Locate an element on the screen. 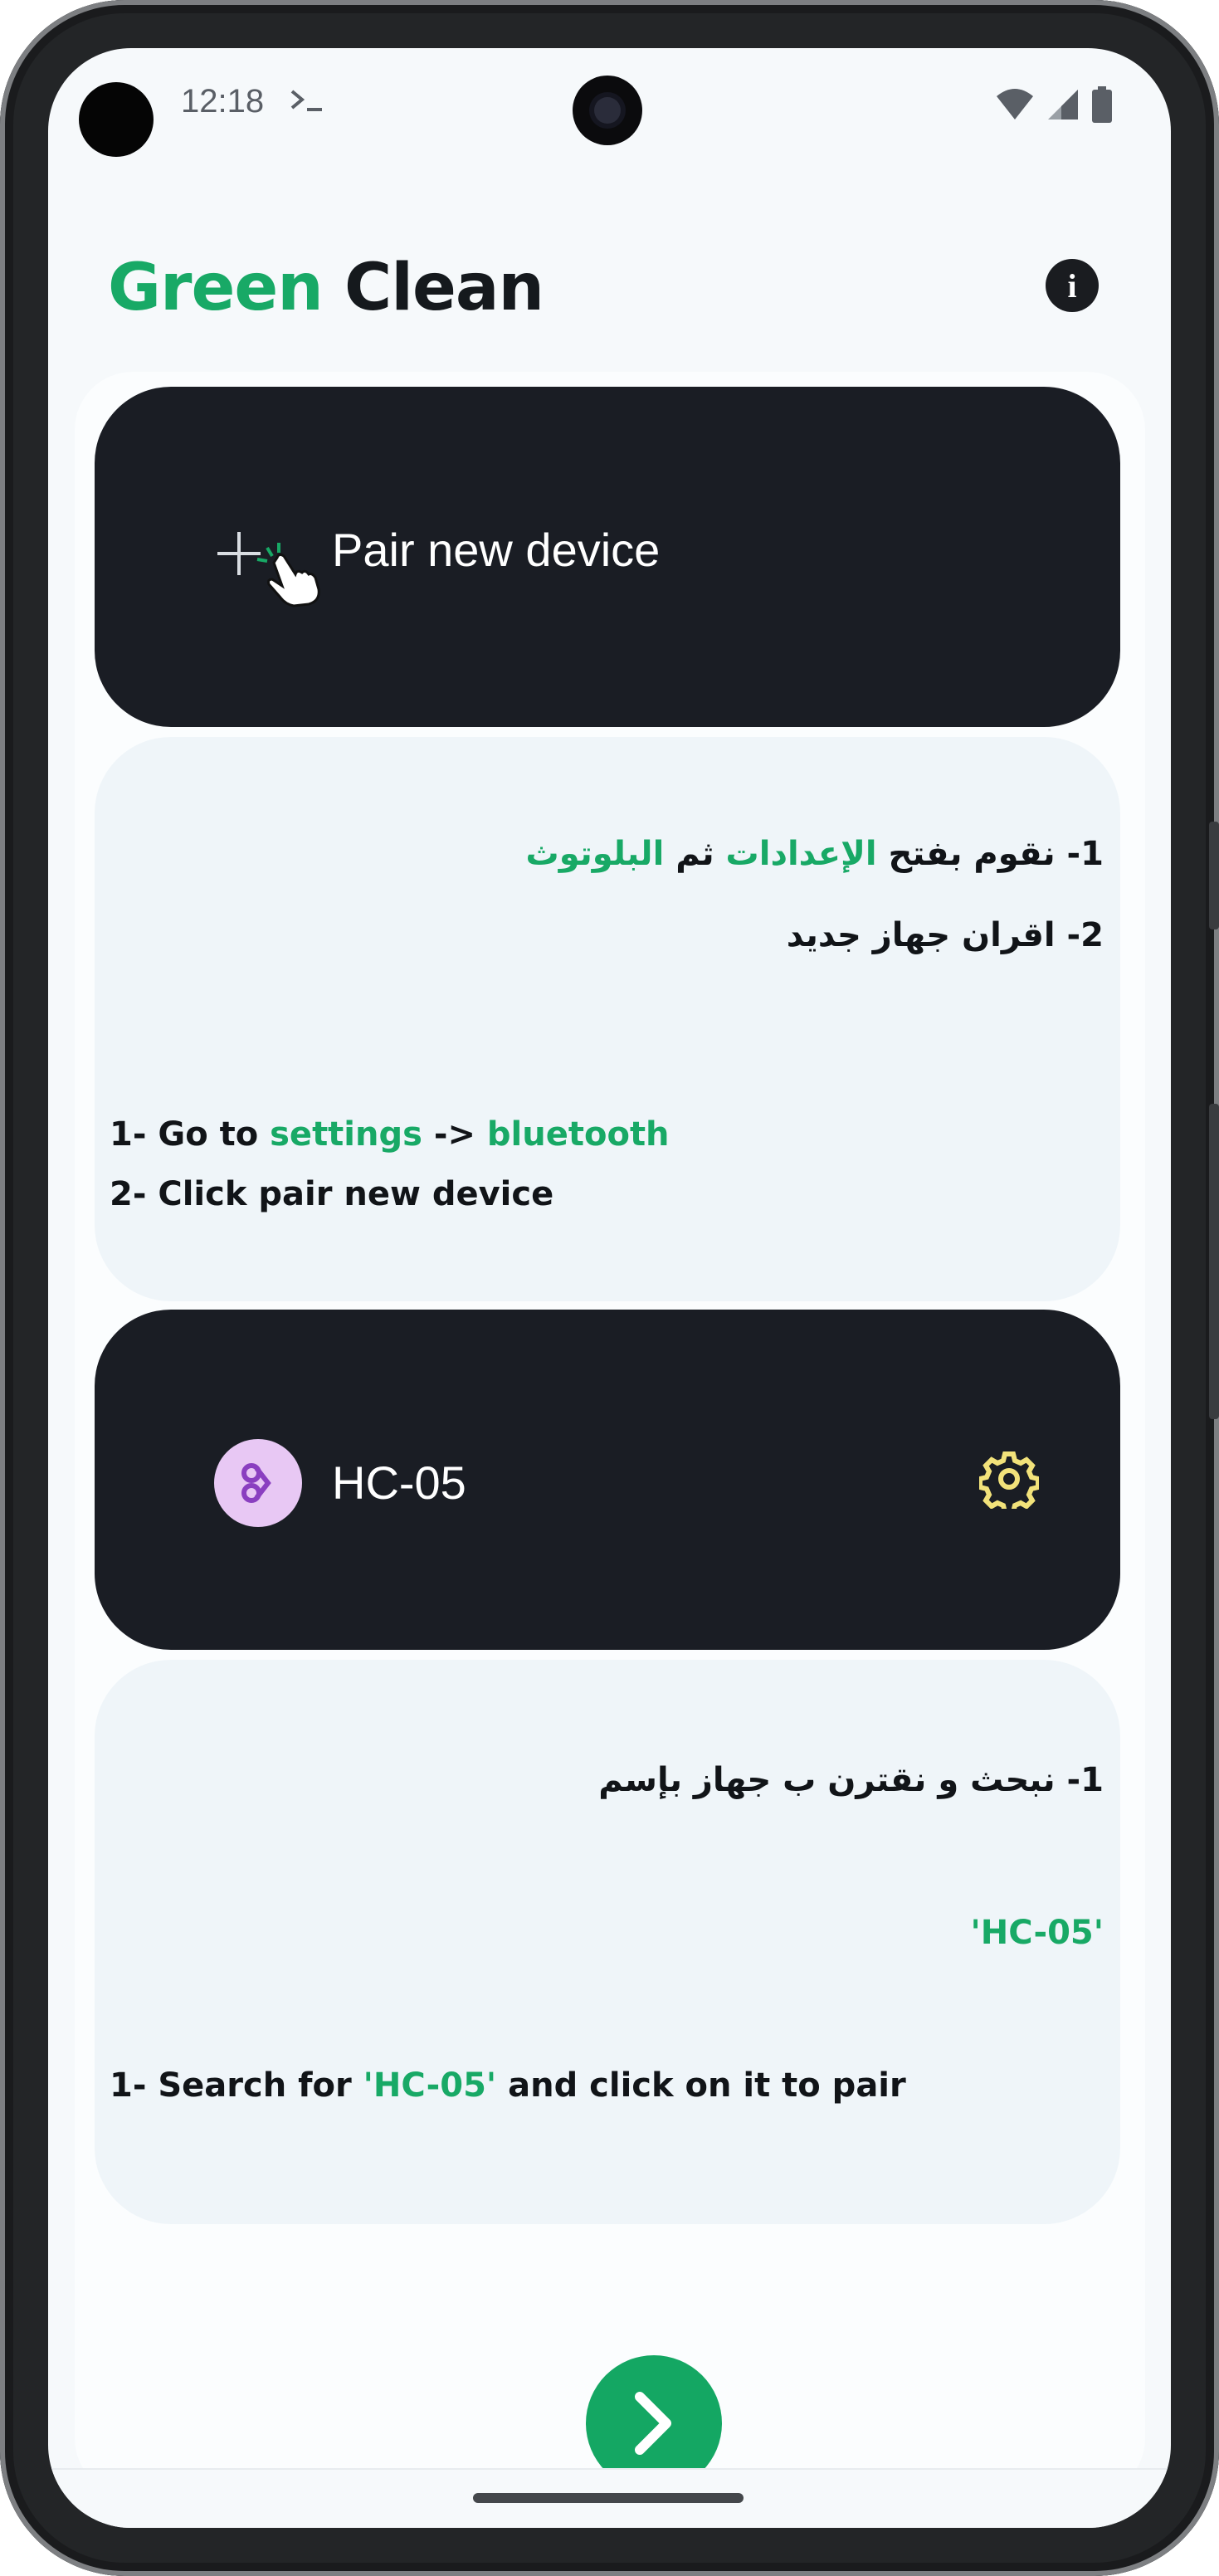 The image size is (1219, 2576). instruction-ar-text: ثم is located at coordinates (695, 854).